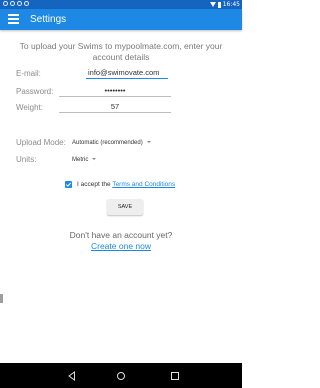 This screenshot has height=388, width=320. Describe the element at coordinates (29, 107) in the screenshot. I see `weight-label: Weight:` at that location.